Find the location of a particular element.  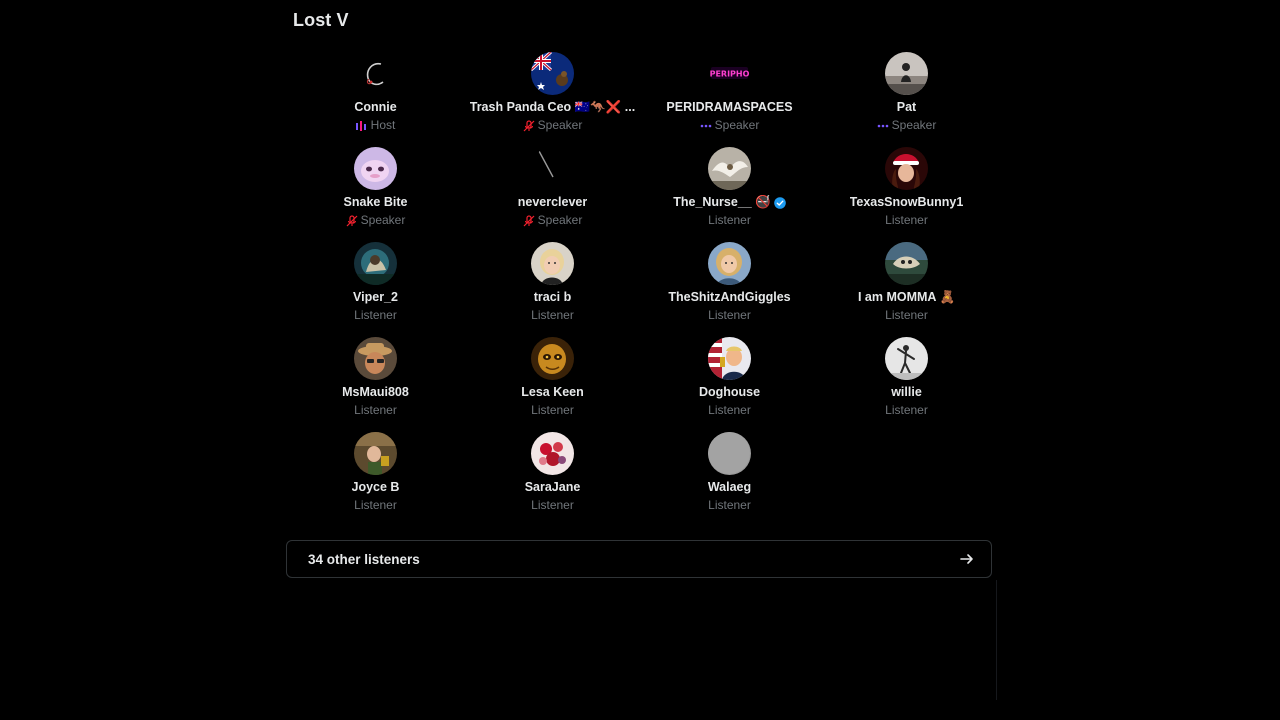

participant-card: Pat Speaker is located at coordinates (906, 99).